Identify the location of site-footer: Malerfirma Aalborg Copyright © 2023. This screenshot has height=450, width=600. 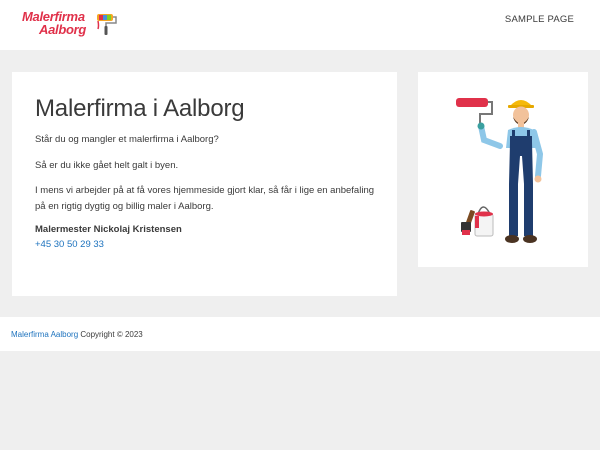
(300, 334).